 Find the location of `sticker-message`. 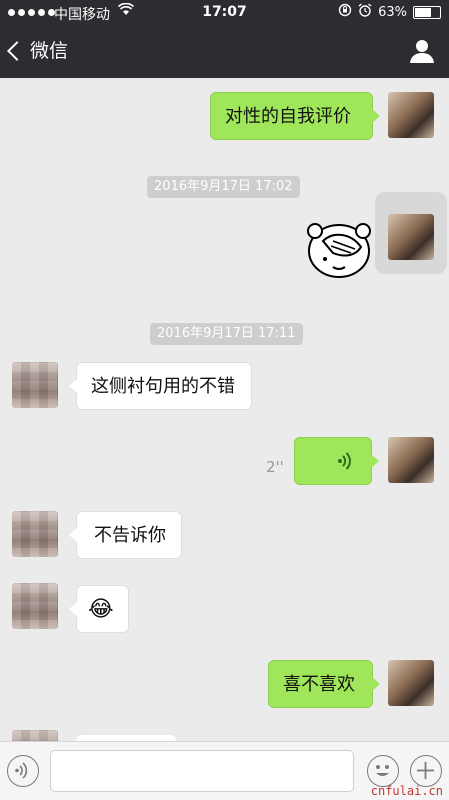

sticker-message is located at coordinates (339, 247).